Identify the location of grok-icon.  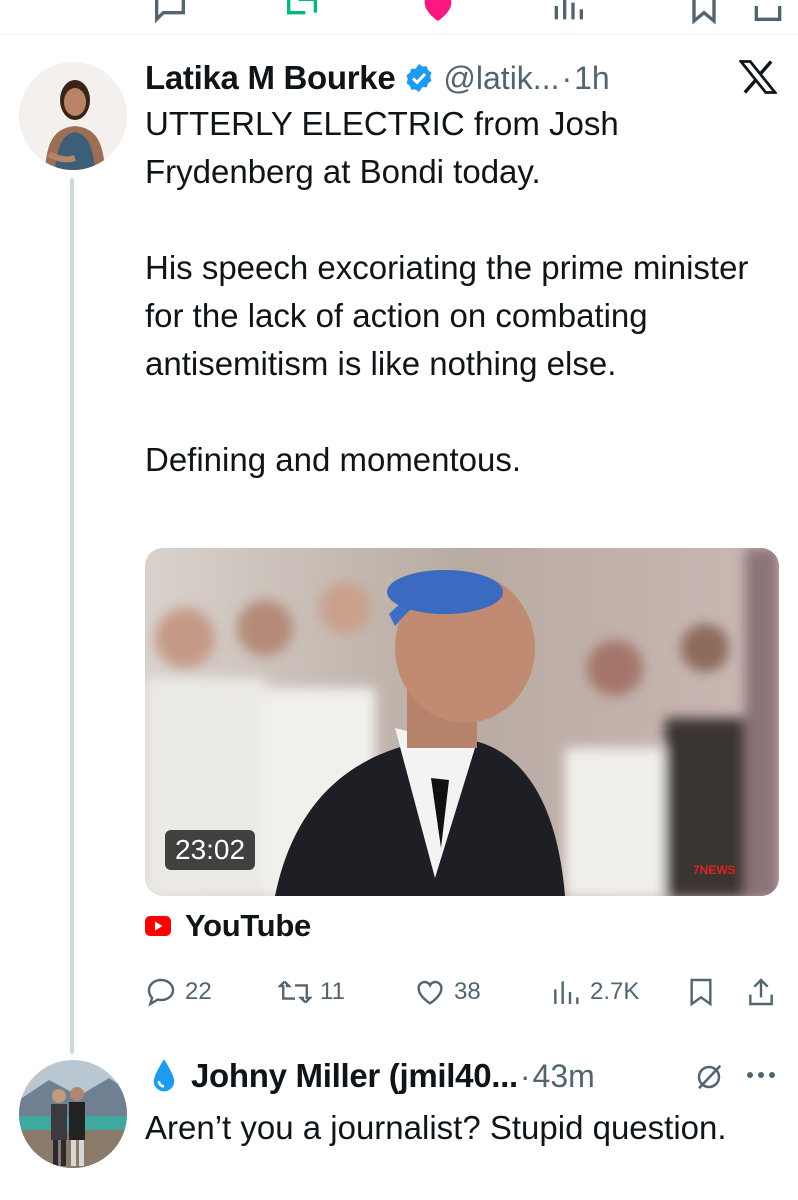
(709, 1077).